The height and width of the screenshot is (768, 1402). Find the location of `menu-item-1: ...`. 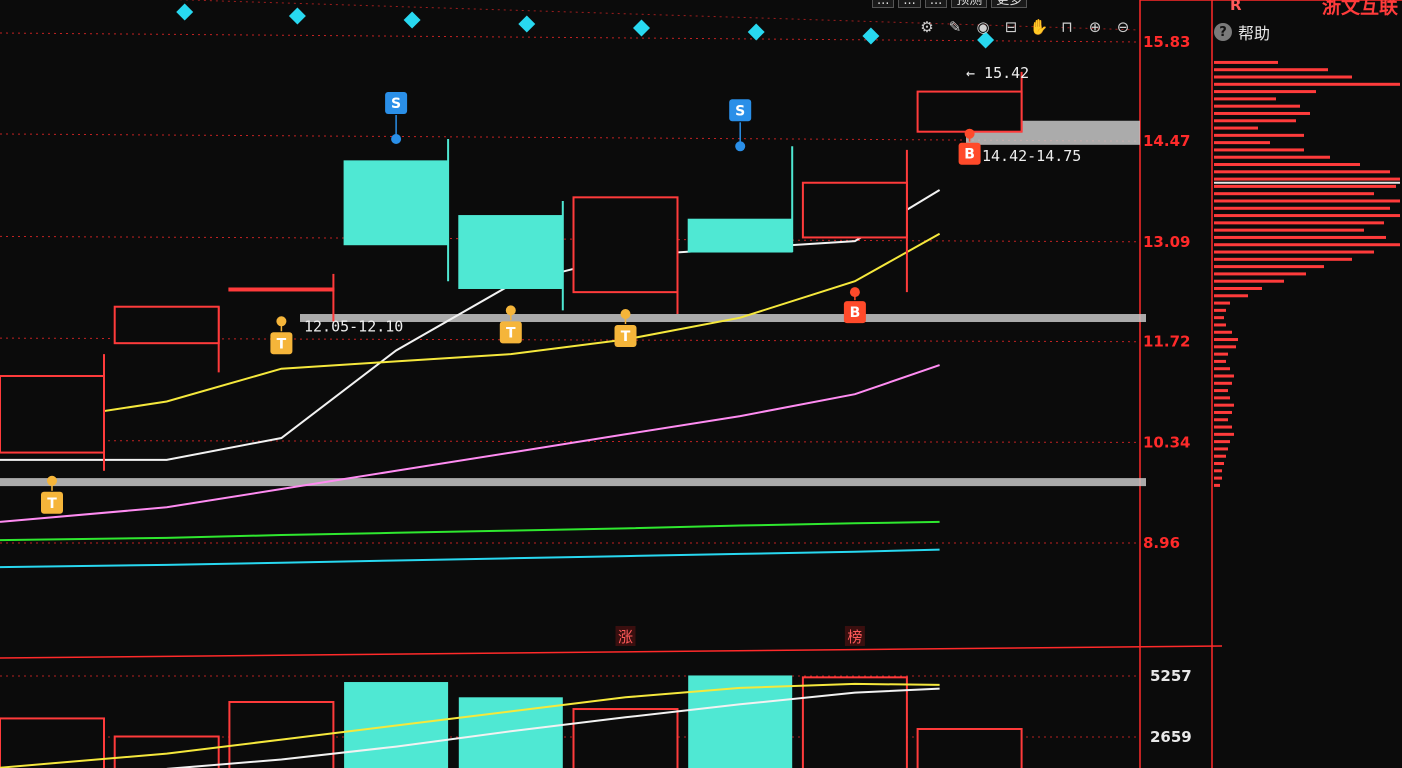

menu-item-1: ... is located at coordinates (883, 4).